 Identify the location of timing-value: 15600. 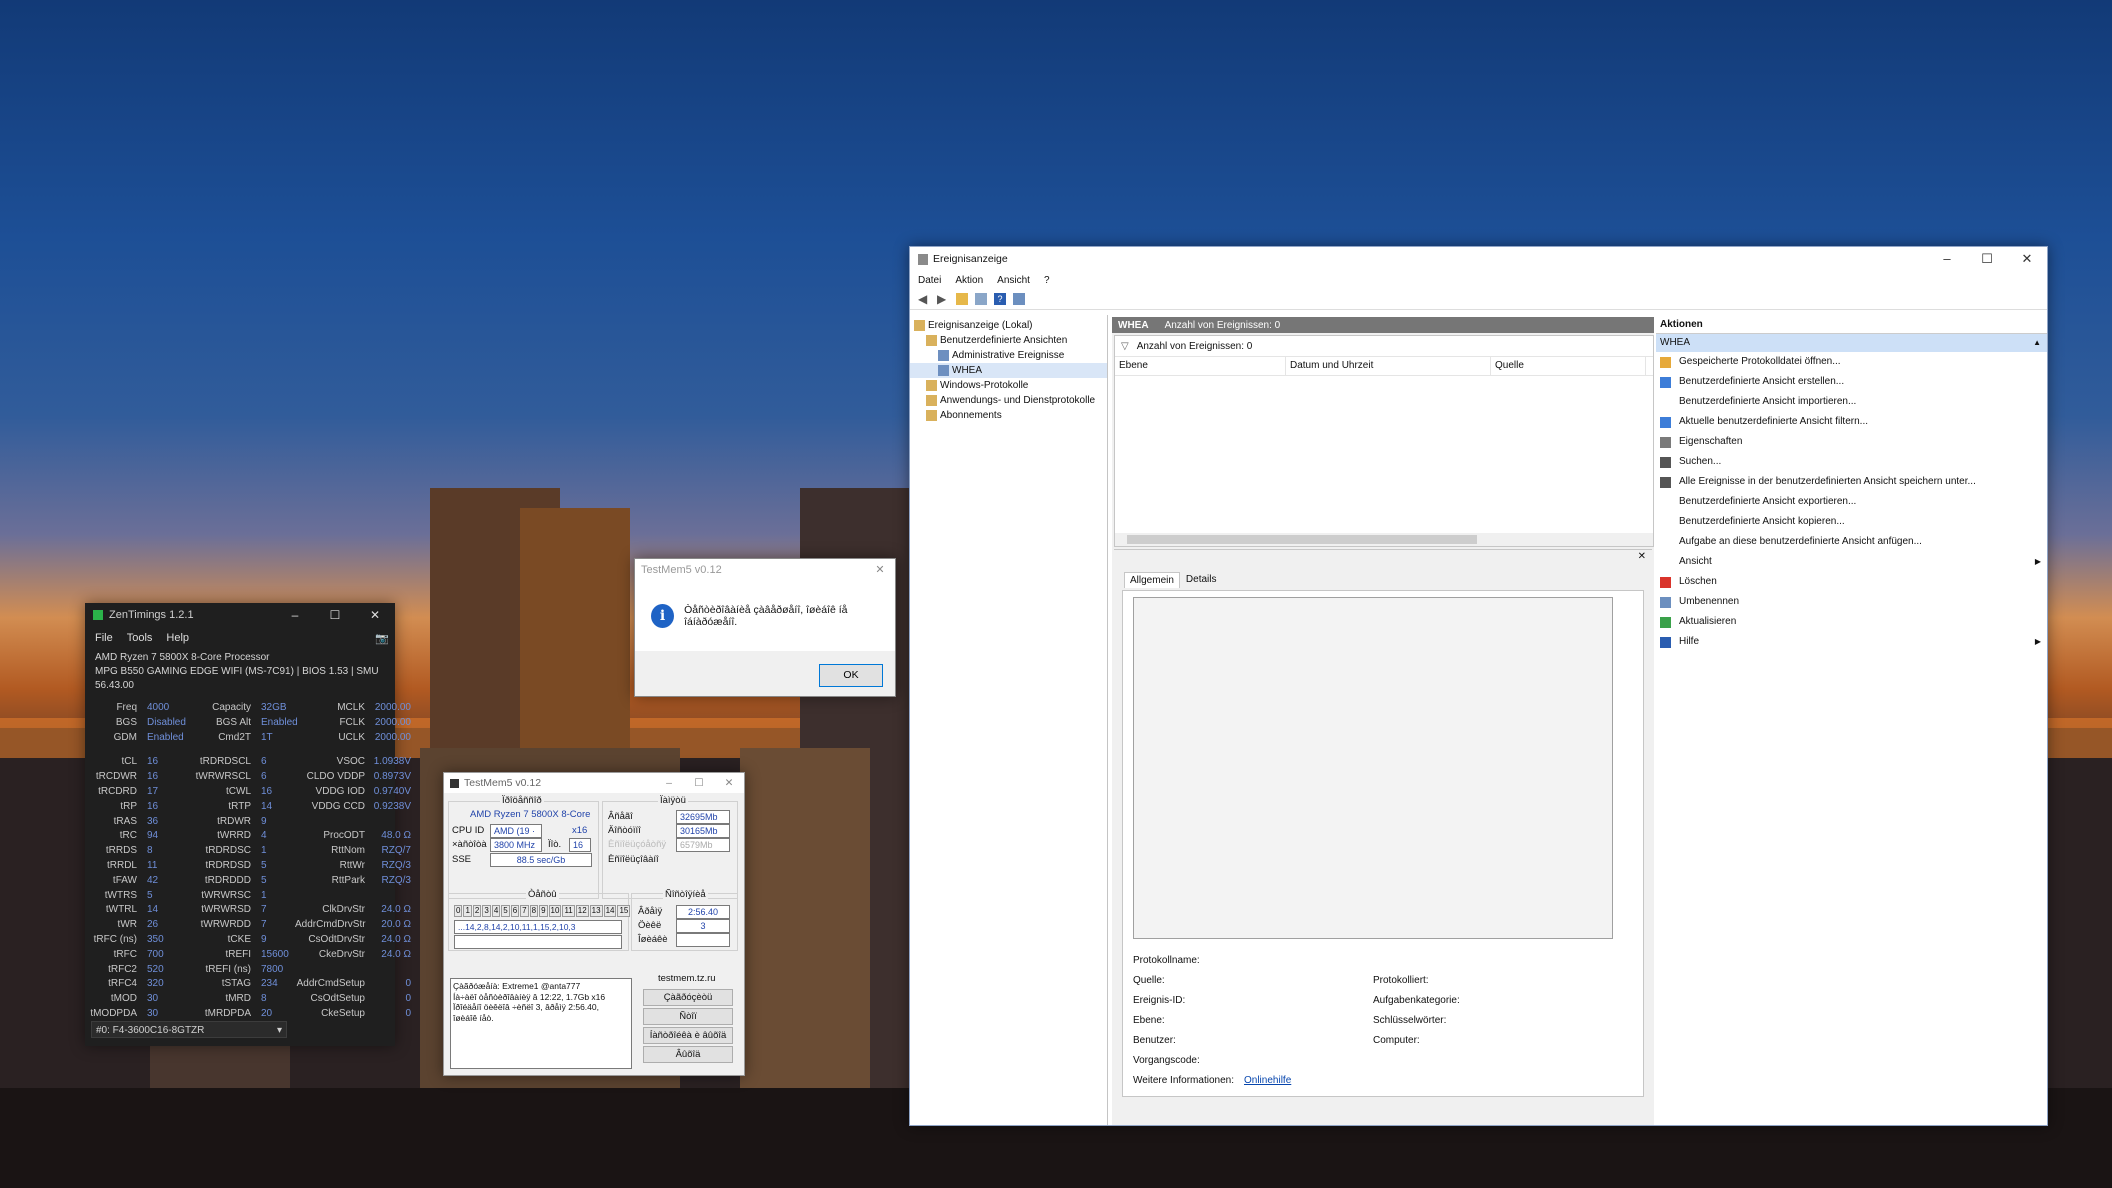
(275, 954).